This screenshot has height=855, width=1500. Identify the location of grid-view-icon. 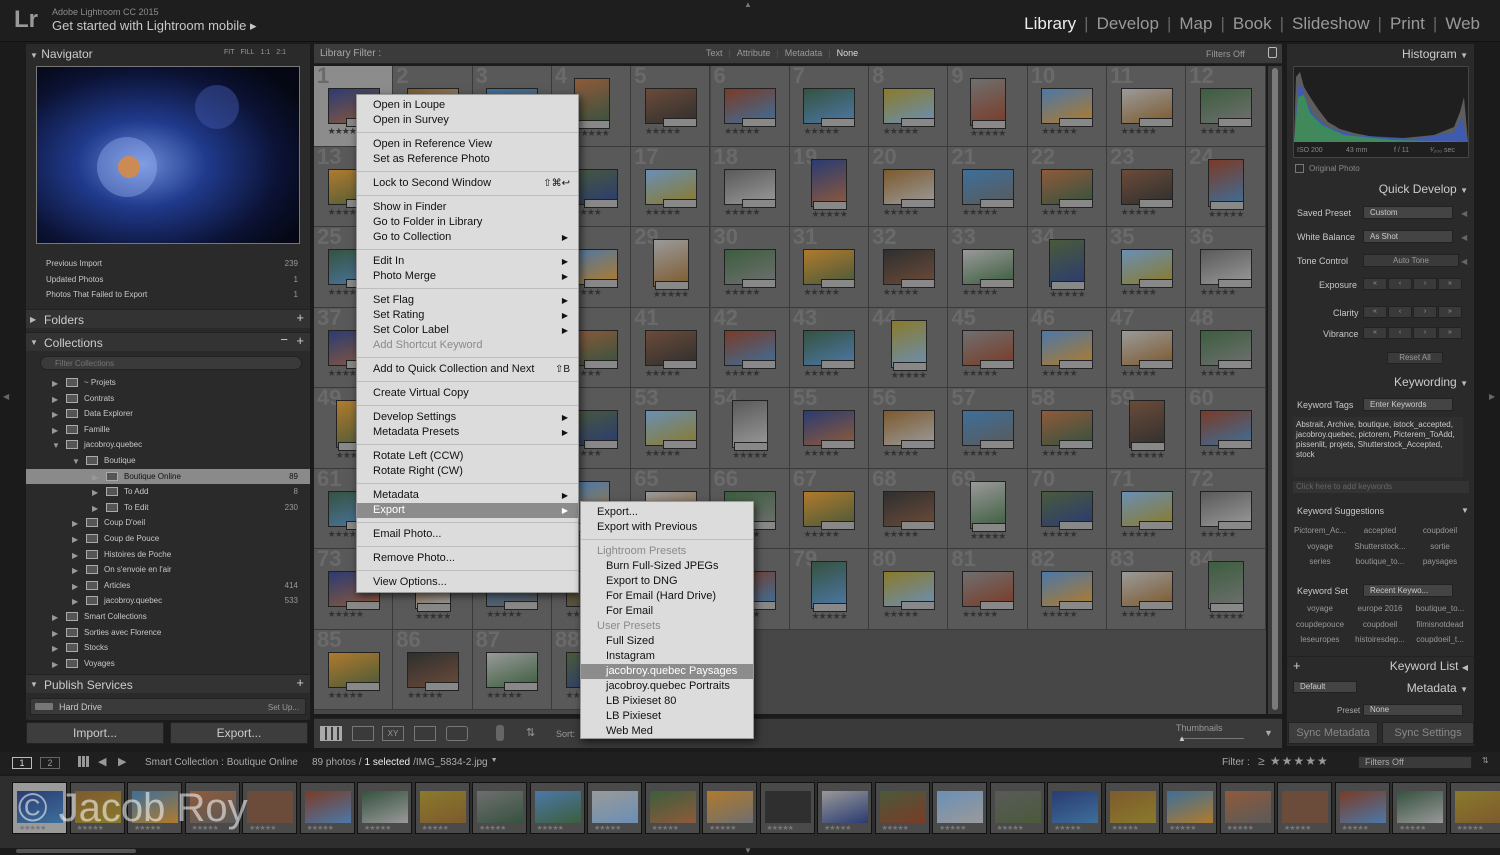
(83, 761).